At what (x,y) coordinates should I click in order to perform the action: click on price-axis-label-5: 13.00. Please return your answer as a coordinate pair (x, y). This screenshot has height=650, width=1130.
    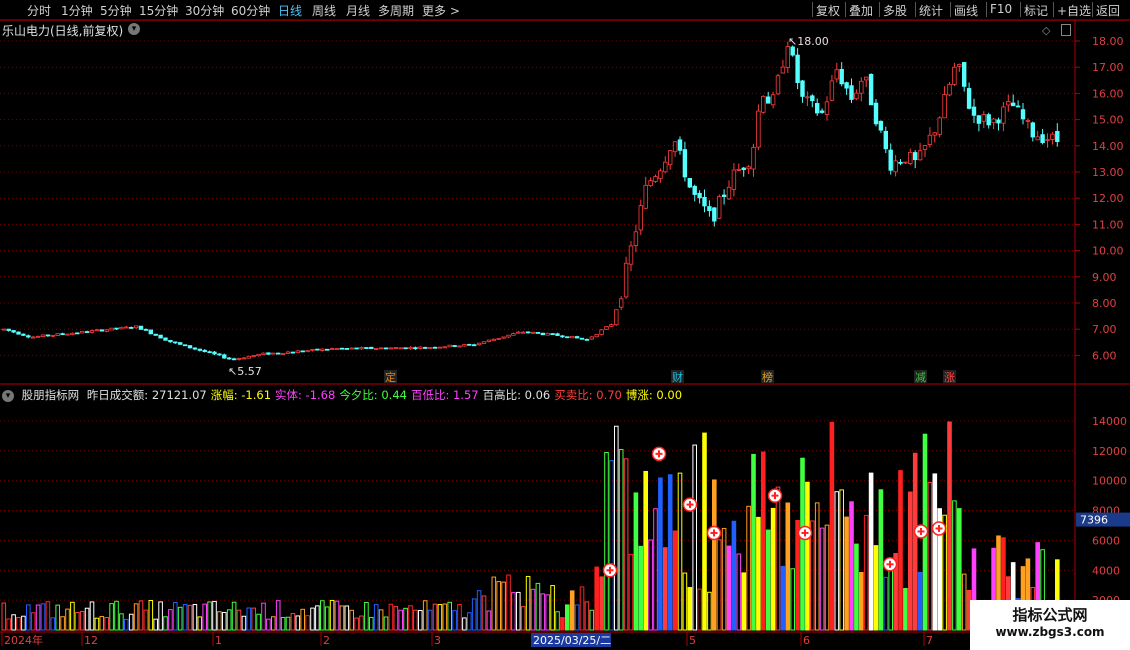
    Looking at the image, I should click on (1108, 172).